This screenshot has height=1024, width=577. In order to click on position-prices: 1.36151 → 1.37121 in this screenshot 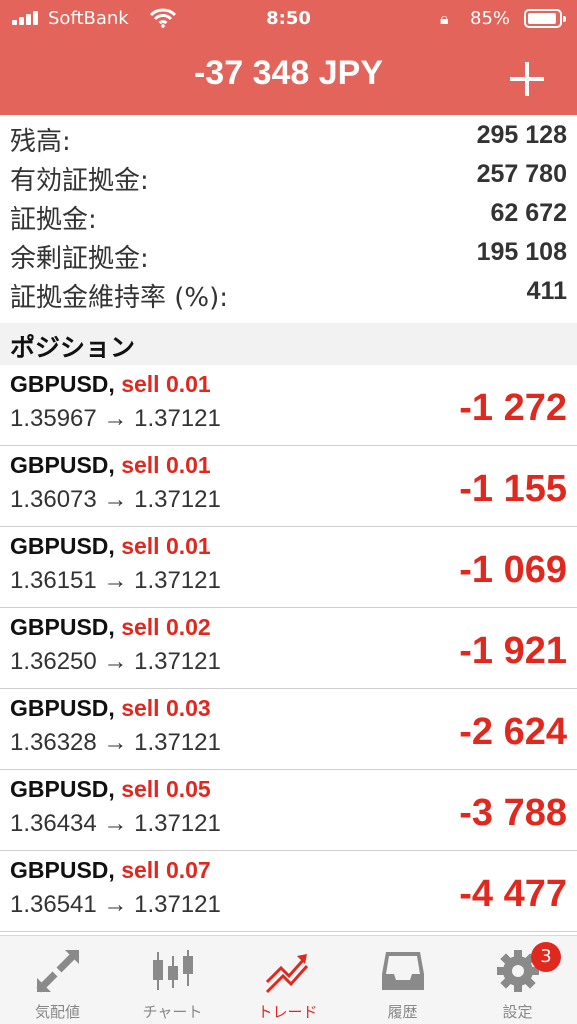, I will do `click(115, 580)`.